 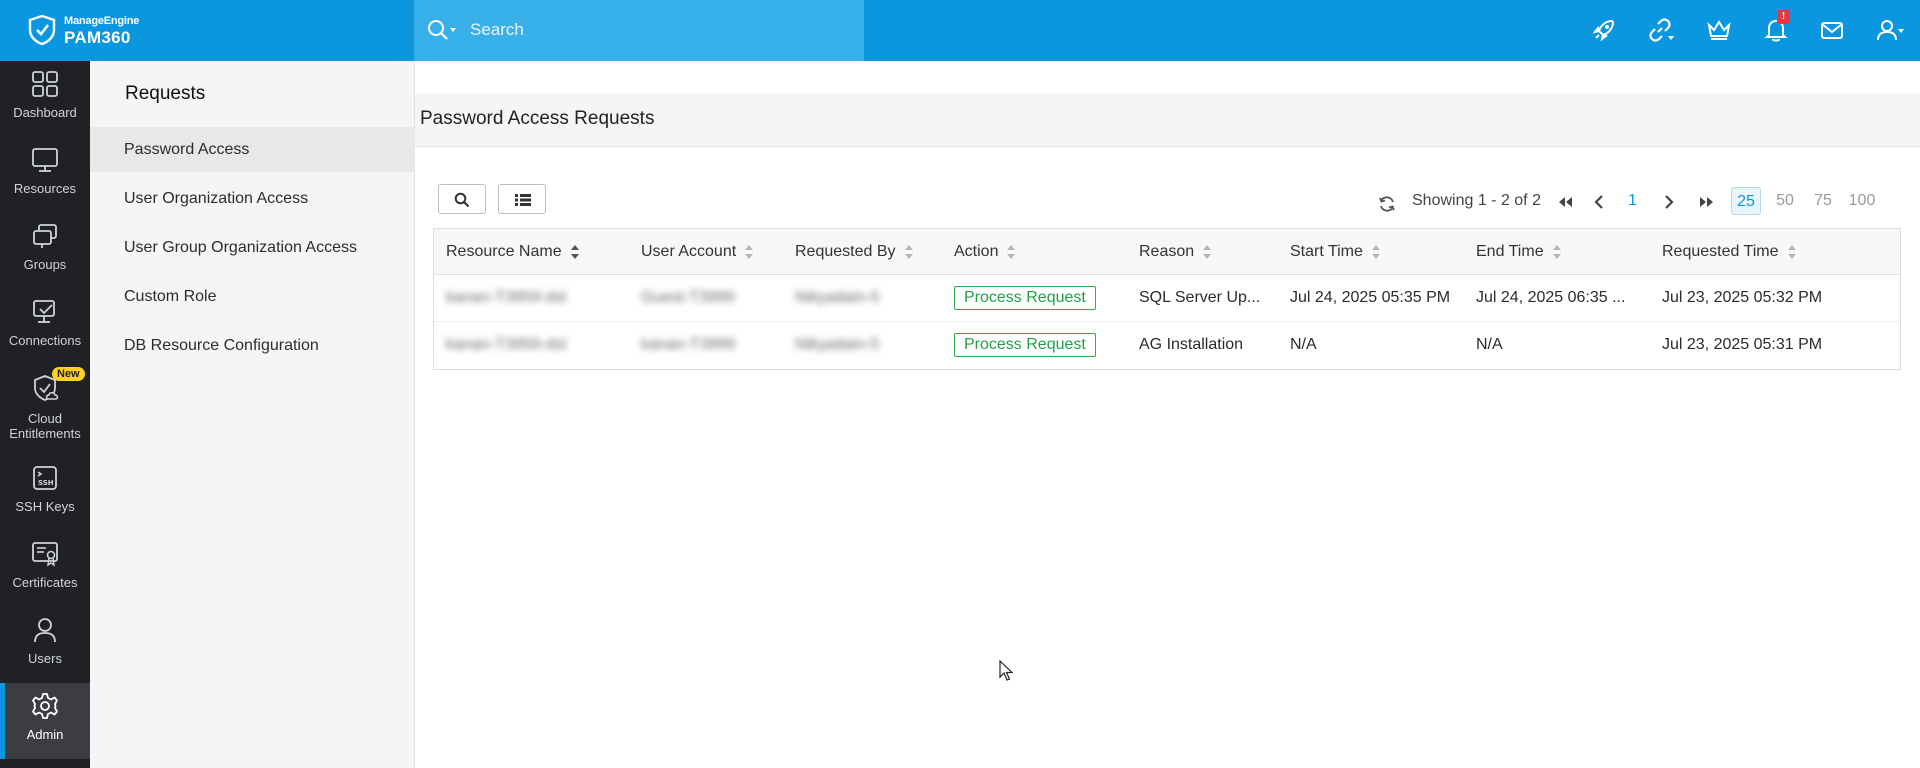 I want to click on pam360-logo: ManageEngine PAM360, so click(x=86, y=30).